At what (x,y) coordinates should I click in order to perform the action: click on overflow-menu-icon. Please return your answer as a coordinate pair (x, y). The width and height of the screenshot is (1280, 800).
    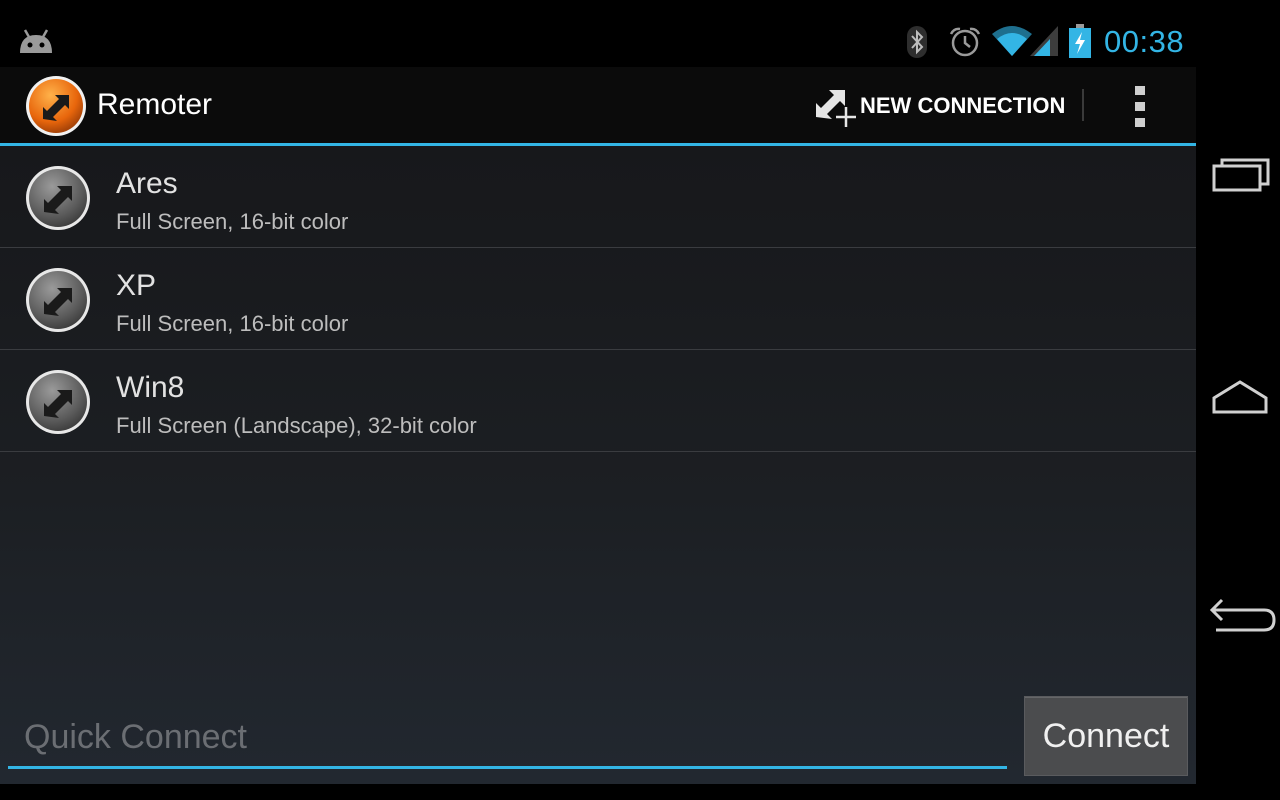
    Looking at the image, I should click on (1140, 106).